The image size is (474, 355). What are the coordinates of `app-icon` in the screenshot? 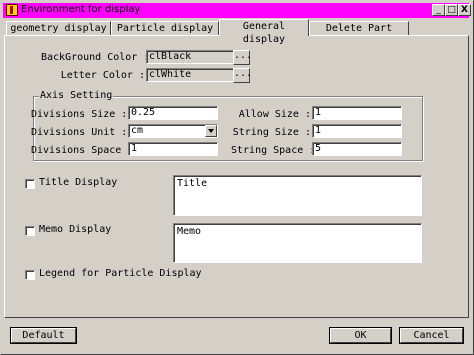 It's located at (12, 10).